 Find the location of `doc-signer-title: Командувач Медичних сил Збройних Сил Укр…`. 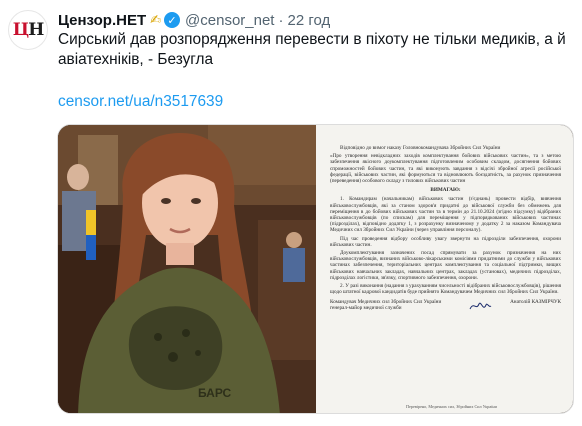

doc-signer-title: Командувач Медичних сил Збройних Сил Укр… is located at coordinates (386, 305).